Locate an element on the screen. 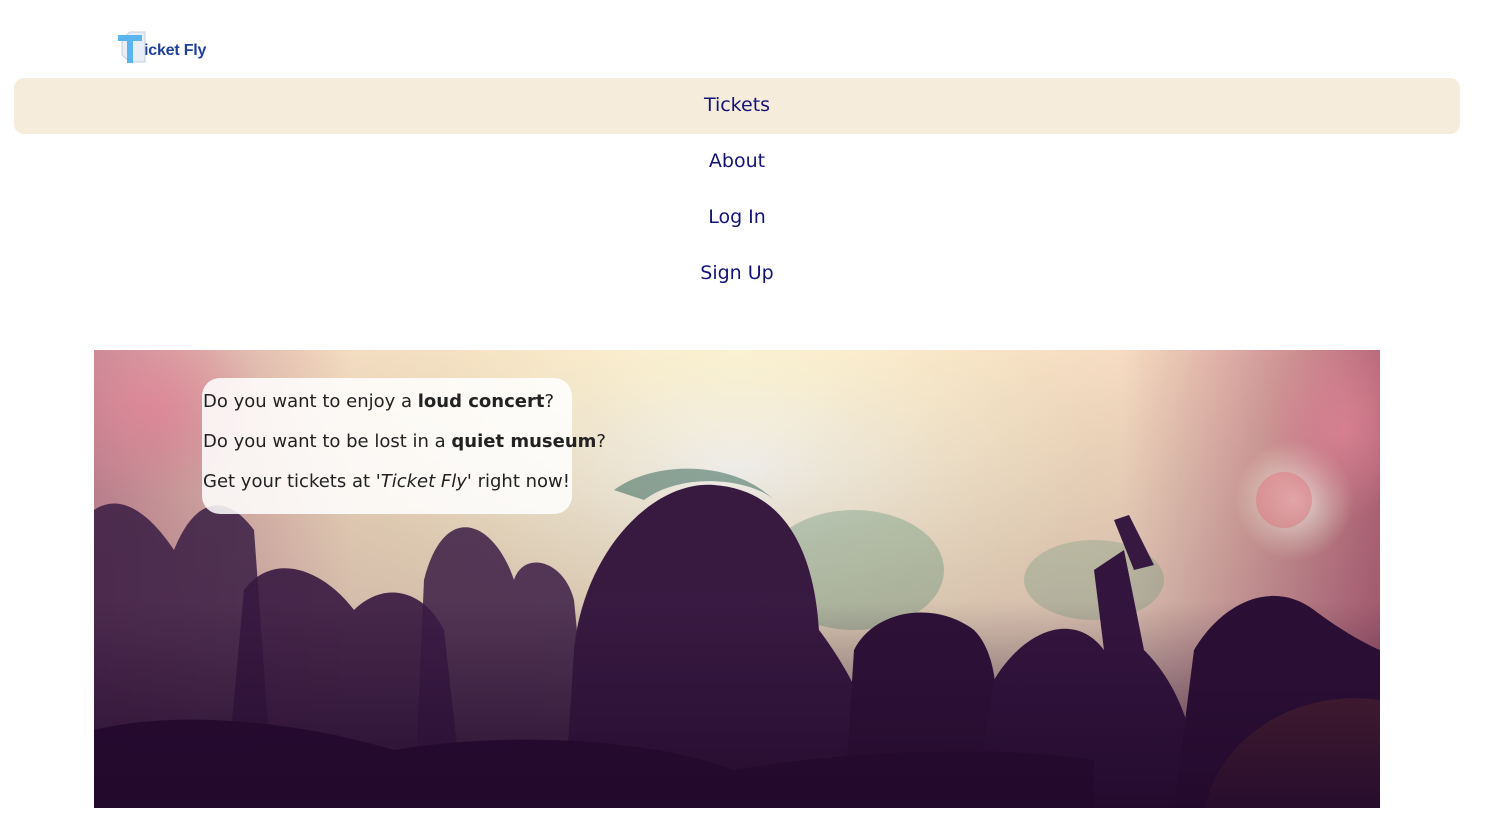 Image resolution: width=1492 pixels, height=824 pixels. promo-line-concert-end: ? is located at coordinates (549, 401).